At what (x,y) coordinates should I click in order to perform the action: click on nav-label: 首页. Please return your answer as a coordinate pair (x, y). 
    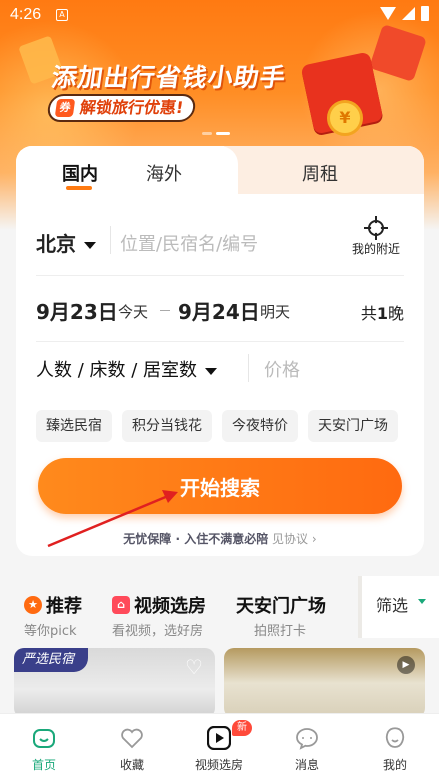
    Looking at the image, I should click on (43, 765).